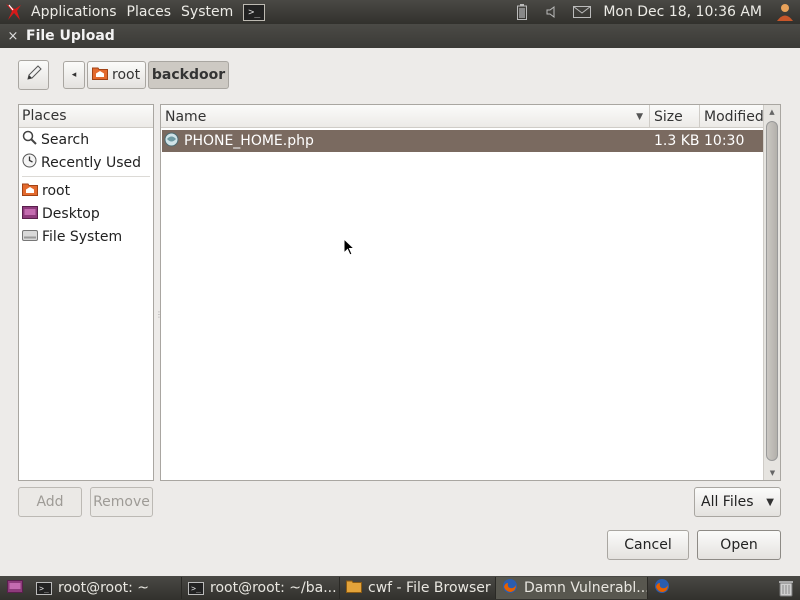 This screenshot has width=800, height=600. I want to click on path-crumb-root: root, so click(116, 75).